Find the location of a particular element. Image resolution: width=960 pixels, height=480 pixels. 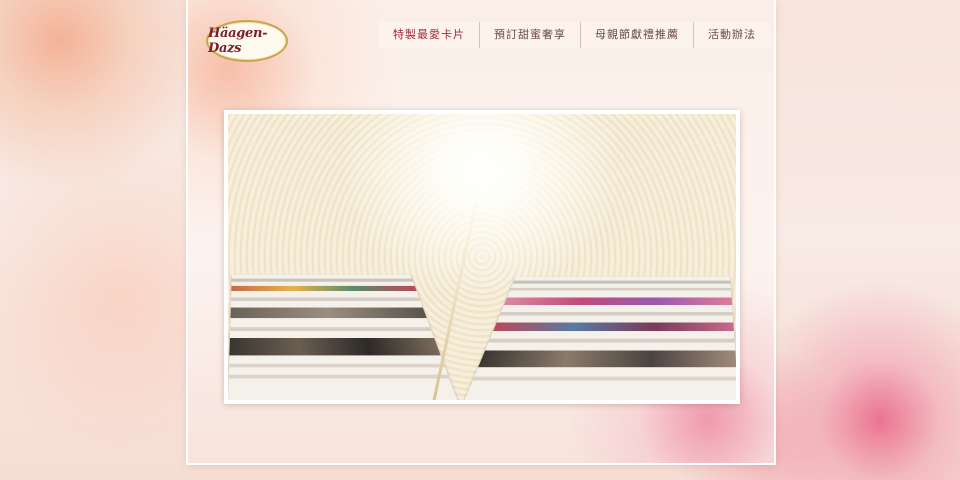

nav-item-reserve: 預訂甜蜜奢享 is located at coordinates (529, 35).